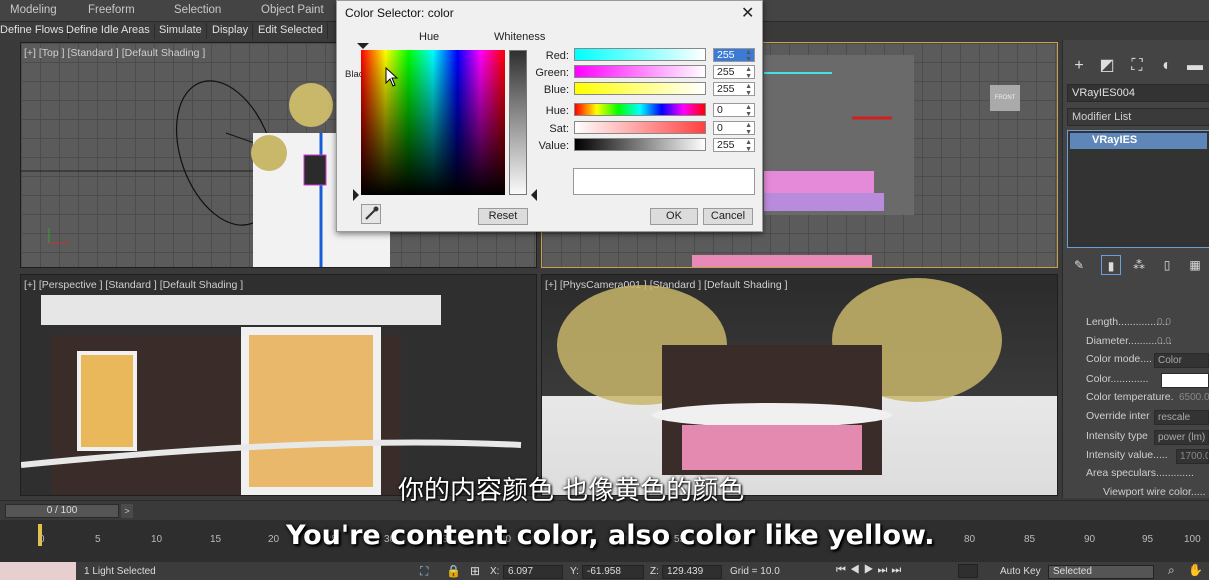 The image size is (1209, 580). I want to click on camera-scene, so click(779, 376).